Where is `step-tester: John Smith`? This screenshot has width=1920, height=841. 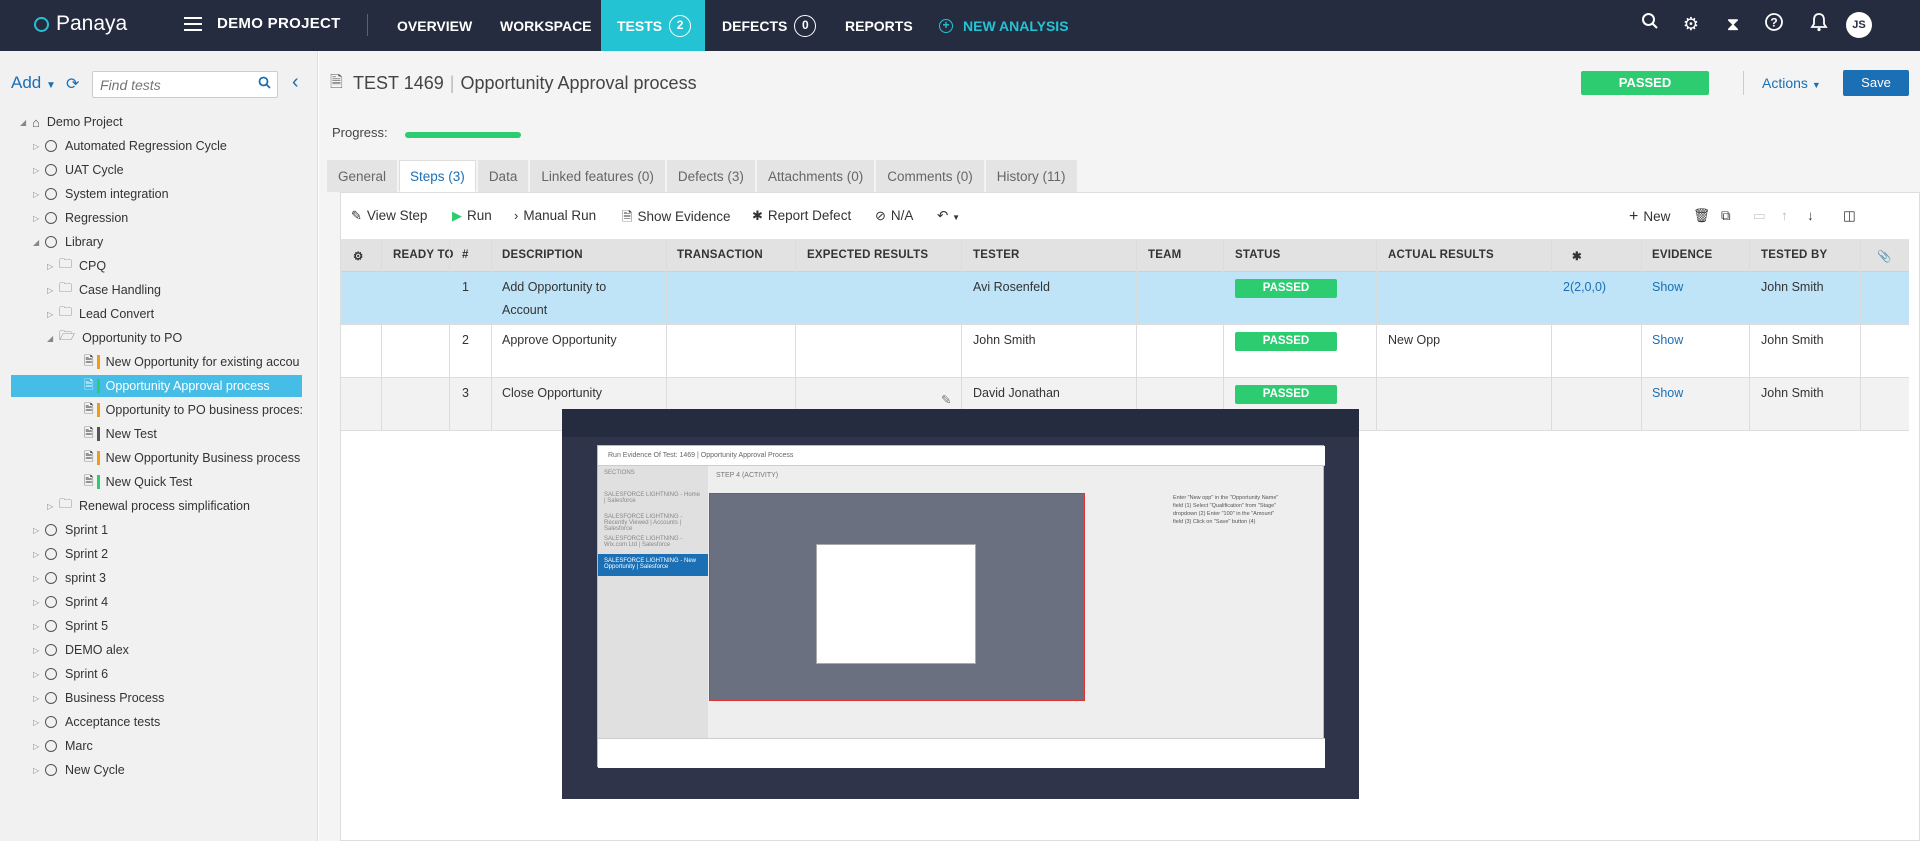
step-tester: John Smith is located at coordinates (1004, 340).